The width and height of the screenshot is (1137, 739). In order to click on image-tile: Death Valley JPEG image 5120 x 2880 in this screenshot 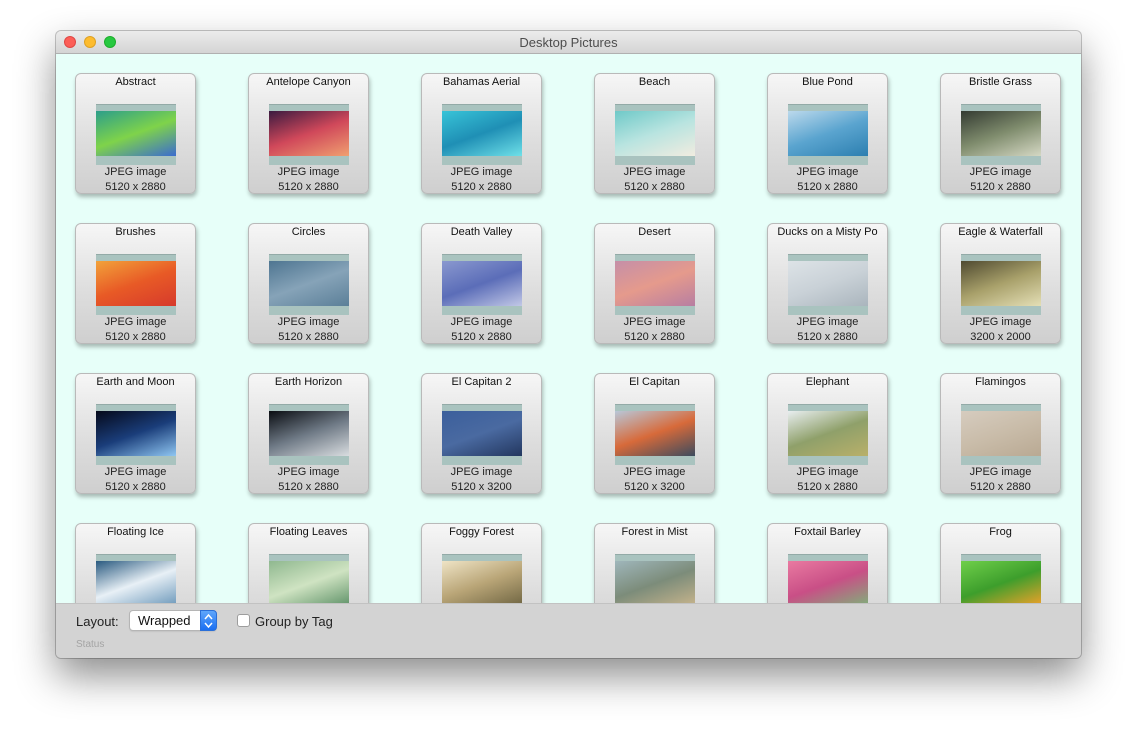, I will do `click(481, 283)`.